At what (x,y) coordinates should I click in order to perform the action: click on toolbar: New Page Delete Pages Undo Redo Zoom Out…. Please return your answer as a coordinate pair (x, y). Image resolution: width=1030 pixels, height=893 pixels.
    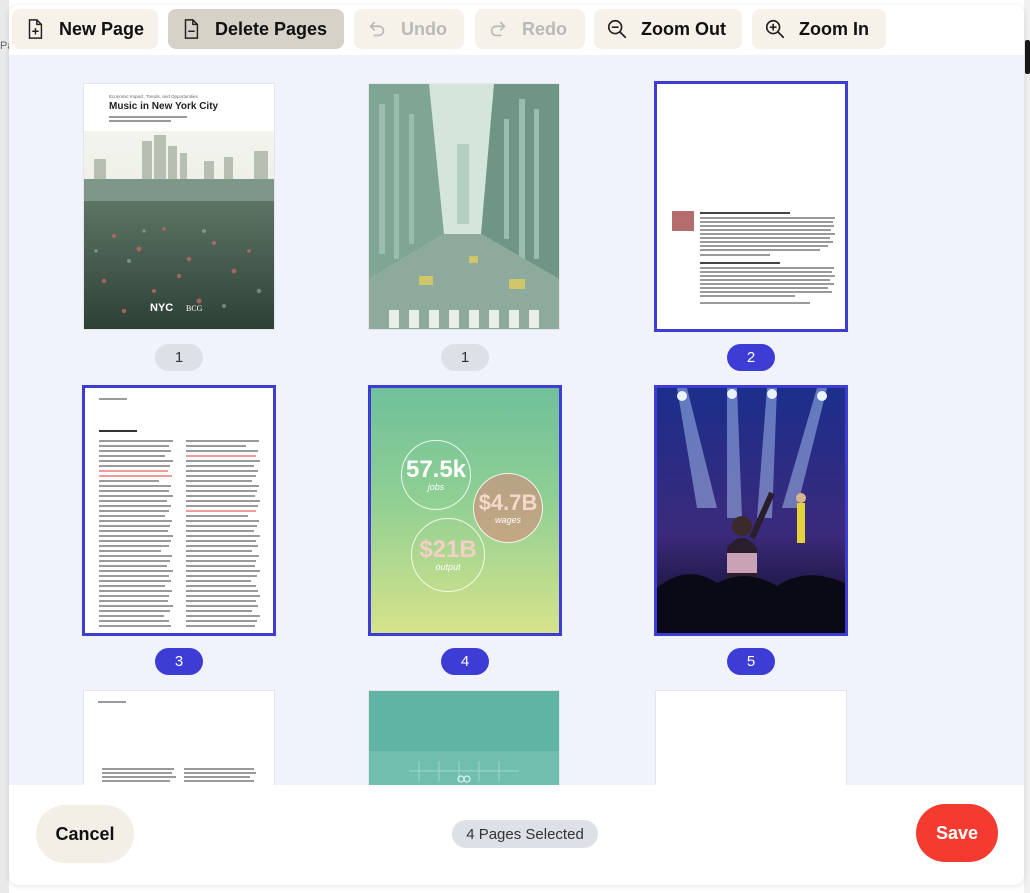
    Looking at the image, I should click on (516, 30).